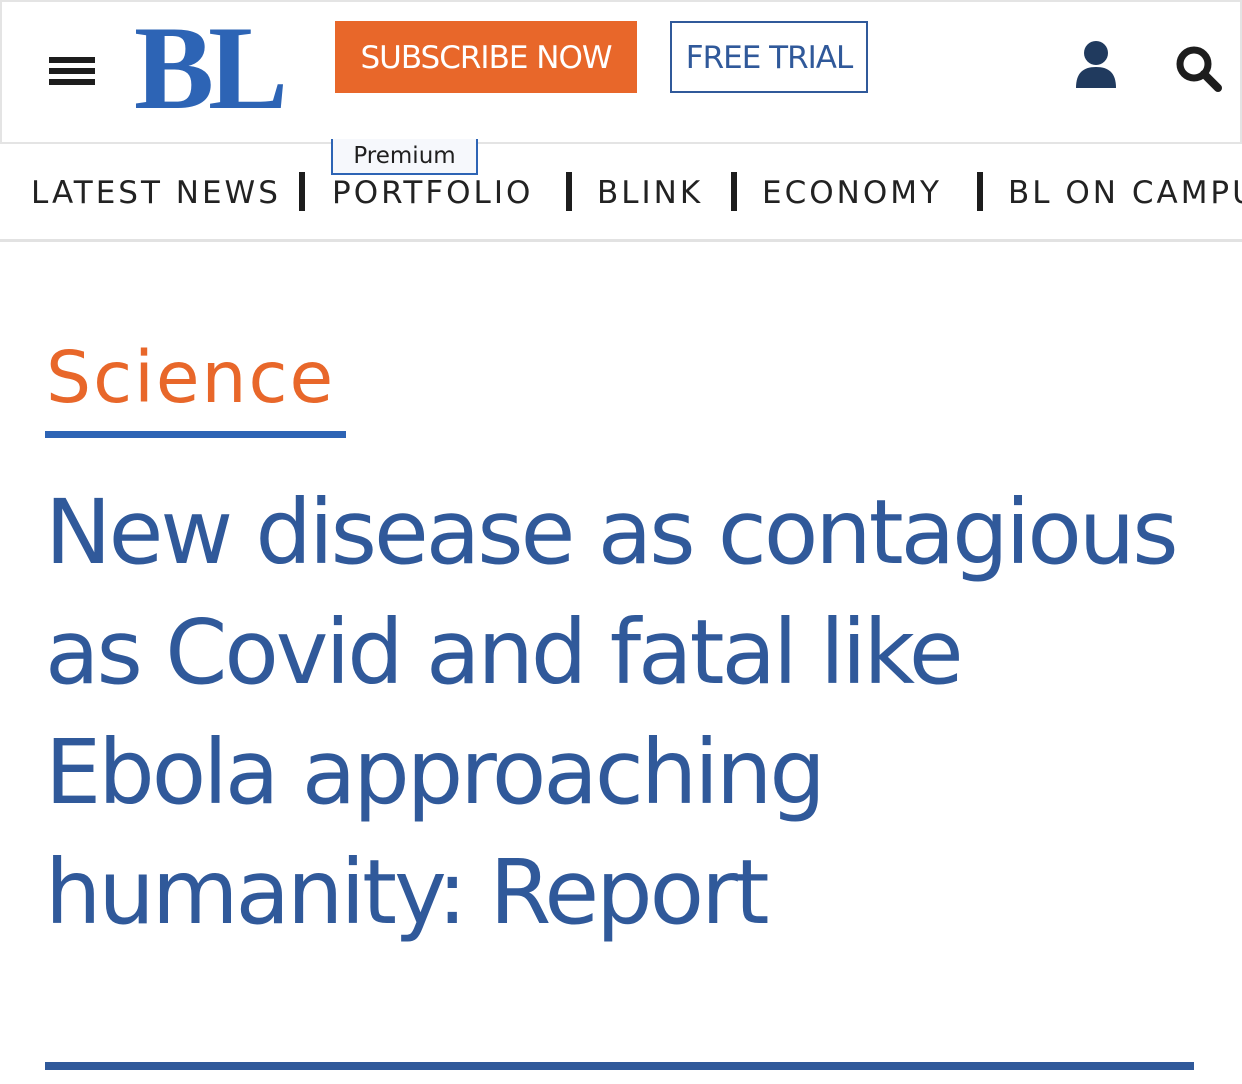 This screenshot has height=1084, width=1242. Describe the element at coordinates (852, 193) in the screenshot. I see `nav-item-economy: ECONOMY` at that location.